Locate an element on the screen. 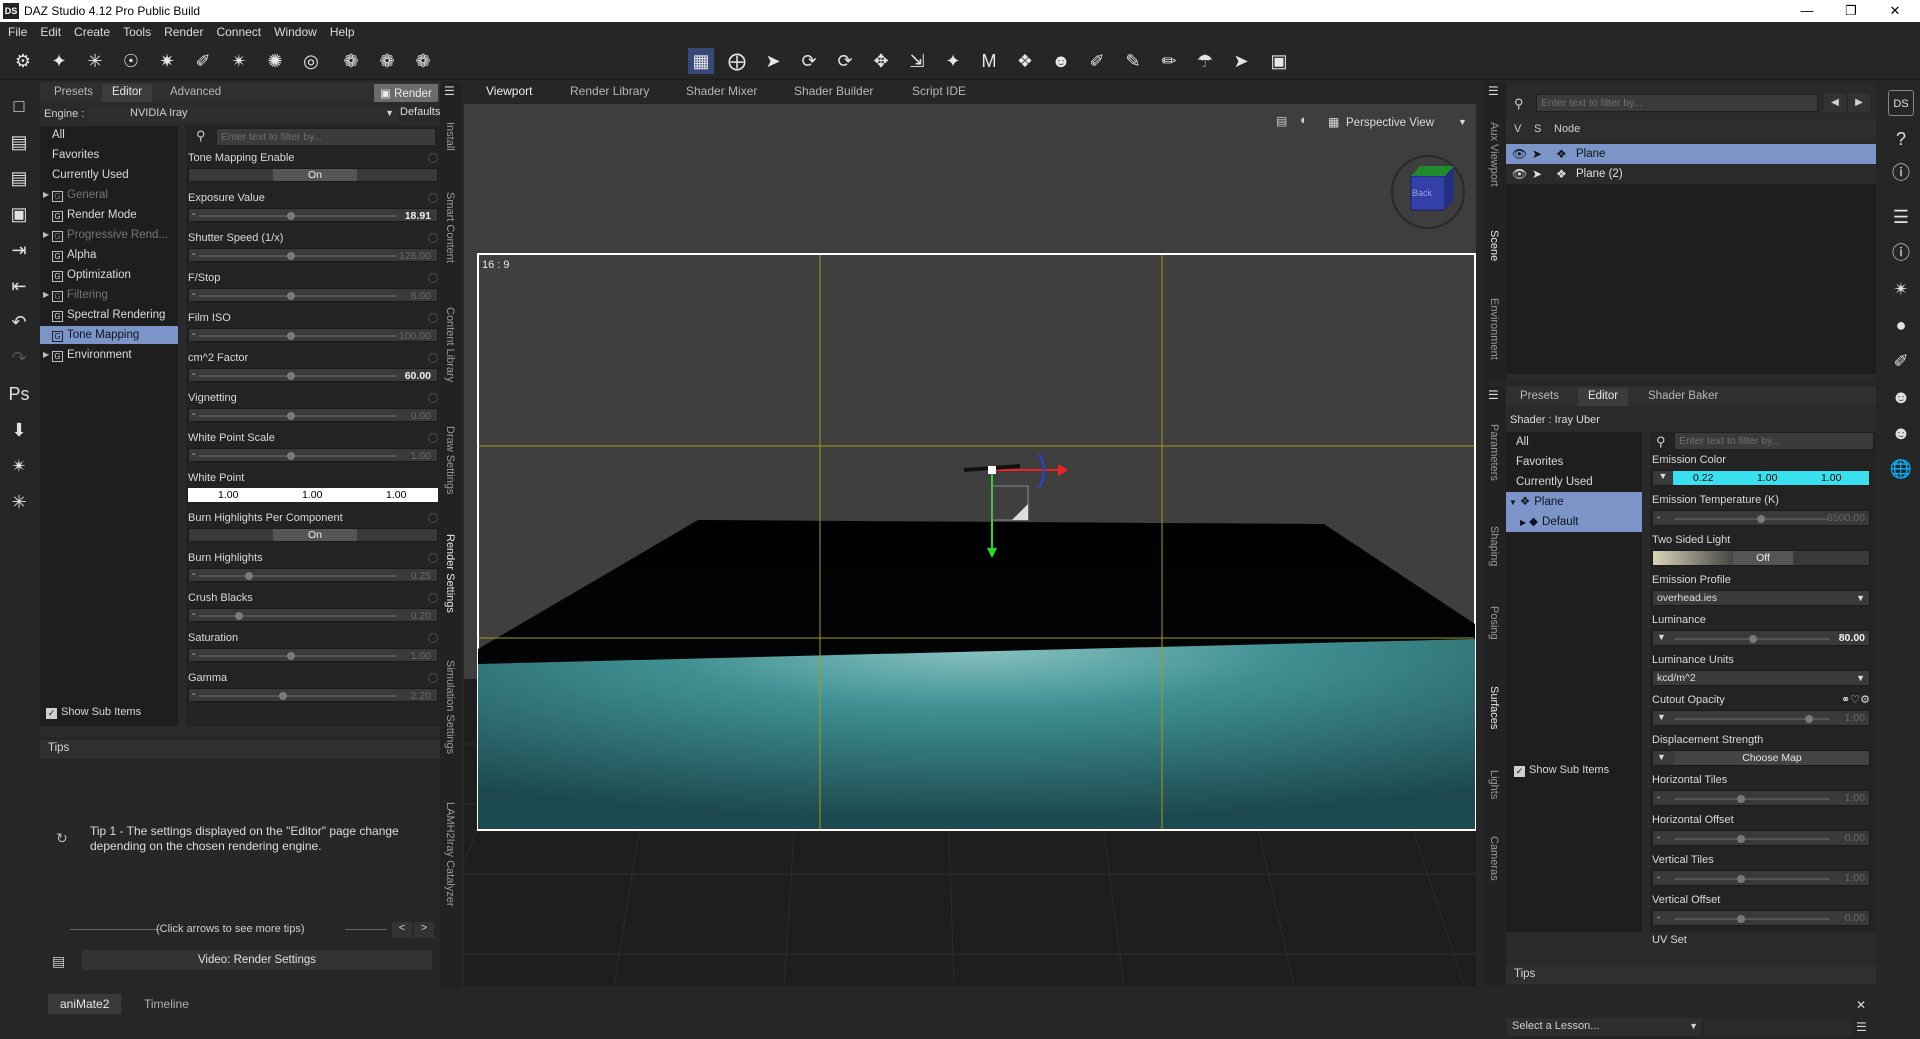 The height and width of the screenshot is (1039, 1920). shutter-speed-slider: - 128.00 is located at coordinates (313, 255).